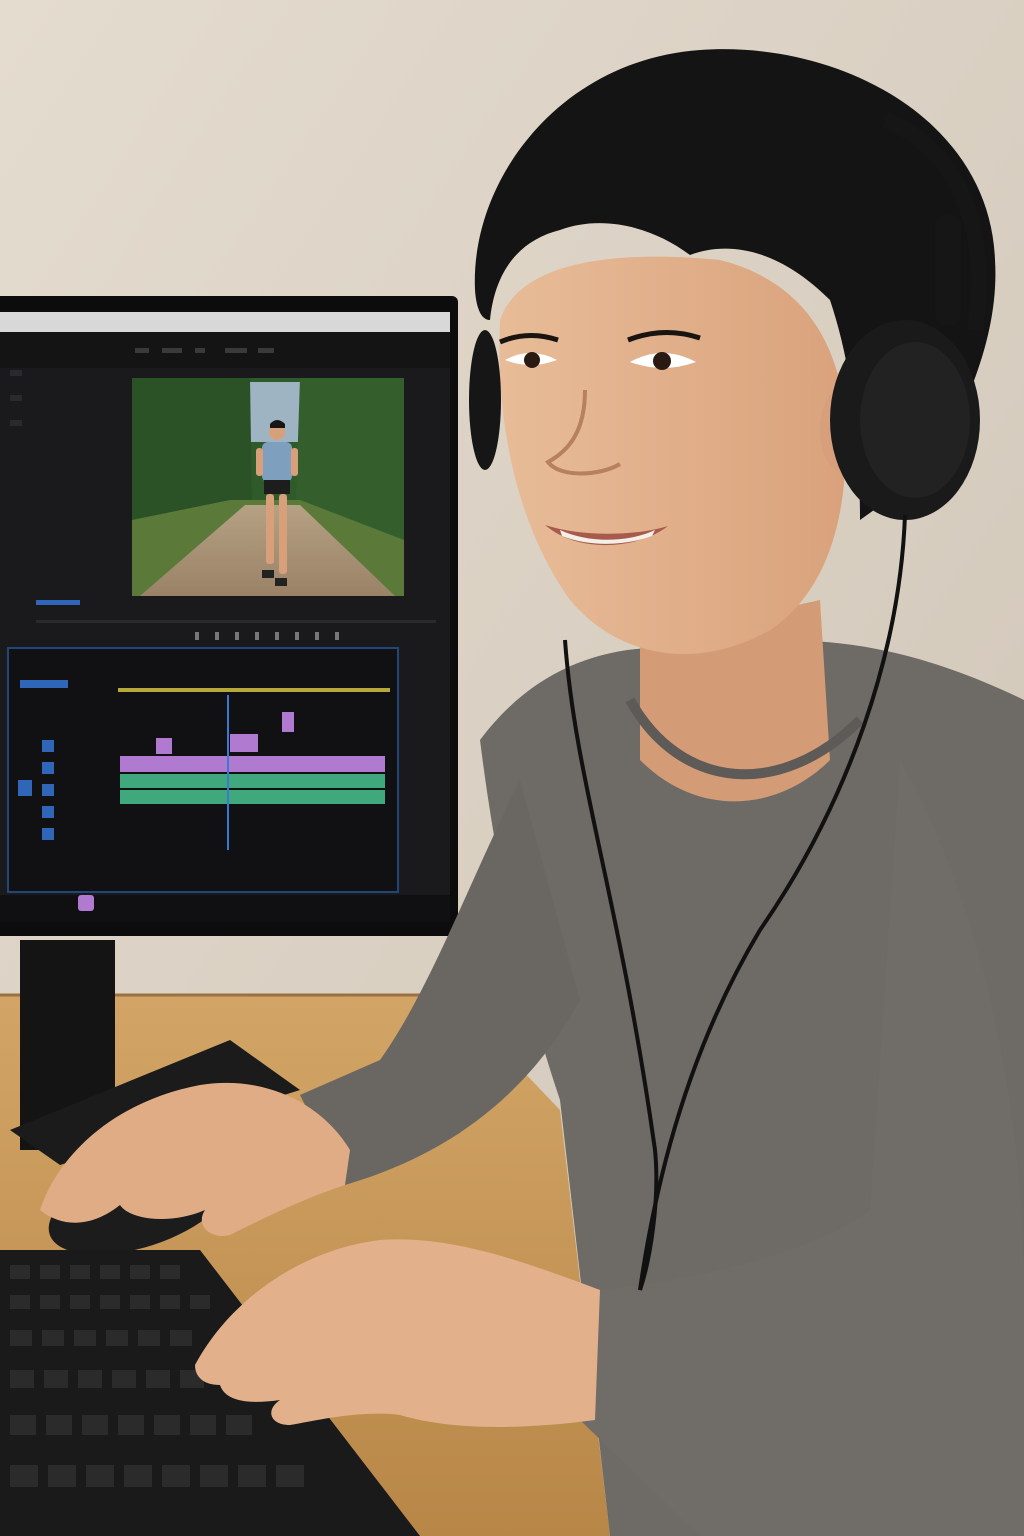 Image resolution: width=1024 pixels, height=1536 pixels. I want to click on timeline-ruler, so click(254, 690).